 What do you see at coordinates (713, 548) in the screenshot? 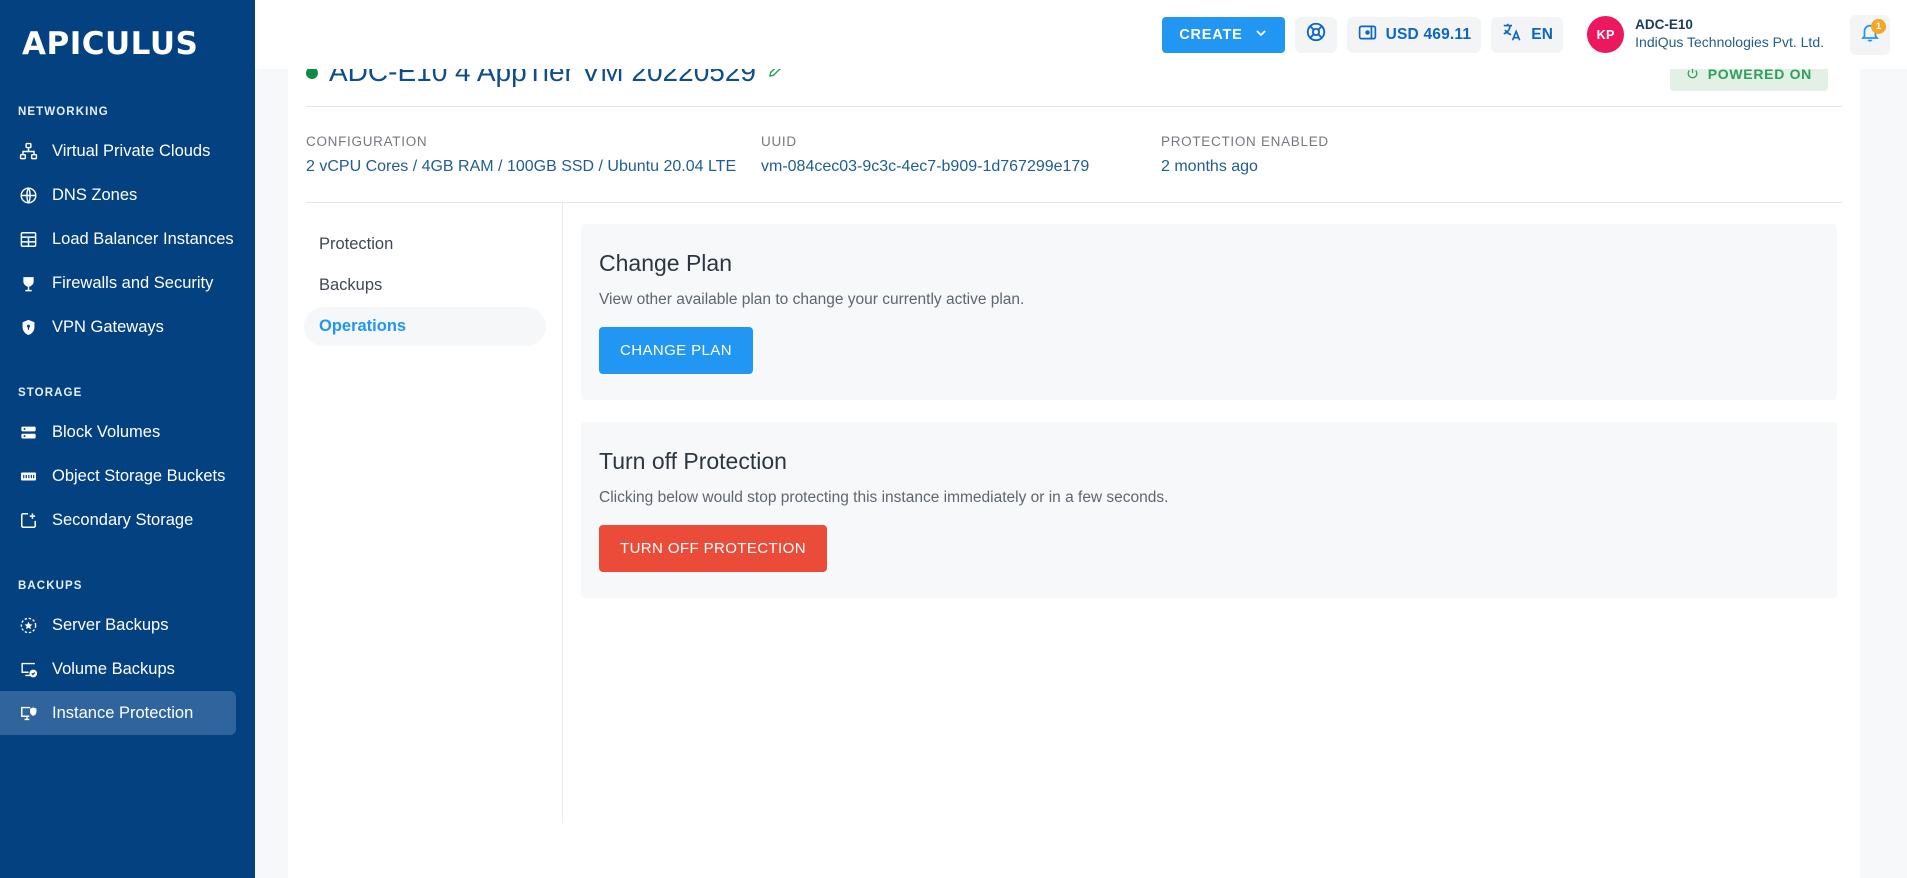
I see `turn-off-protection-button: TURN OFF PROTECTION` at bounding box center [713, 548].